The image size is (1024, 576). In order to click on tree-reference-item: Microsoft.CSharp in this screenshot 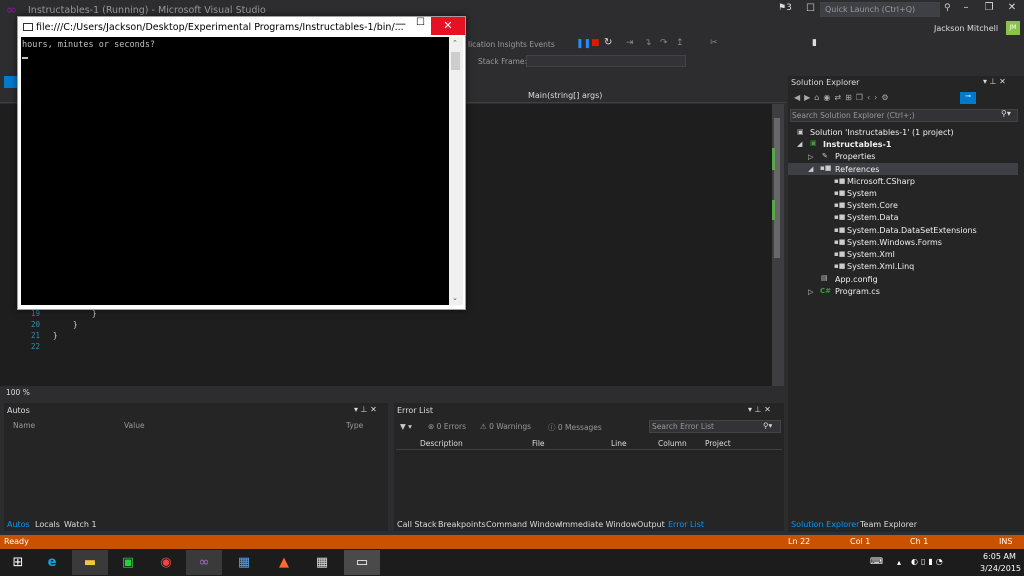, I will do `click(881, 181)`.